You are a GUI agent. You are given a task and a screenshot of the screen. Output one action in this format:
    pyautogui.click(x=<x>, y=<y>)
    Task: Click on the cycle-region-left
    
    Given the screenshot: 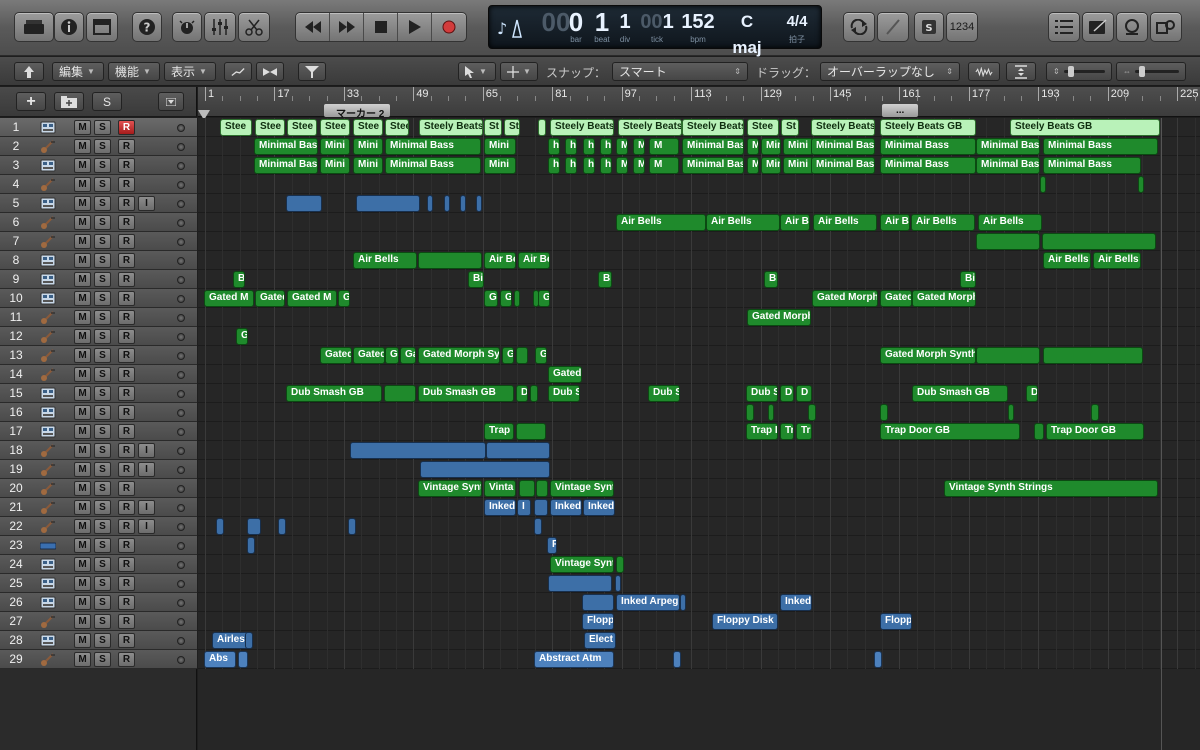 What is the action you would take?
    pyautogui.click(x=204, y=113)
    